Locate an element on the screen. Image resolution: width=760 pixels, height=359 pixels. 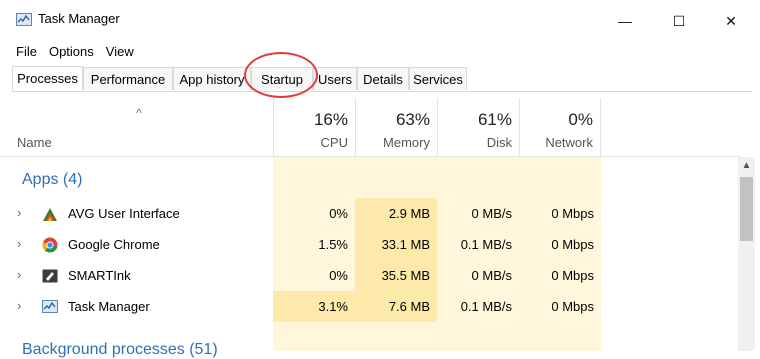
process-name: Google Chrome is located at coordinates (114, 244).